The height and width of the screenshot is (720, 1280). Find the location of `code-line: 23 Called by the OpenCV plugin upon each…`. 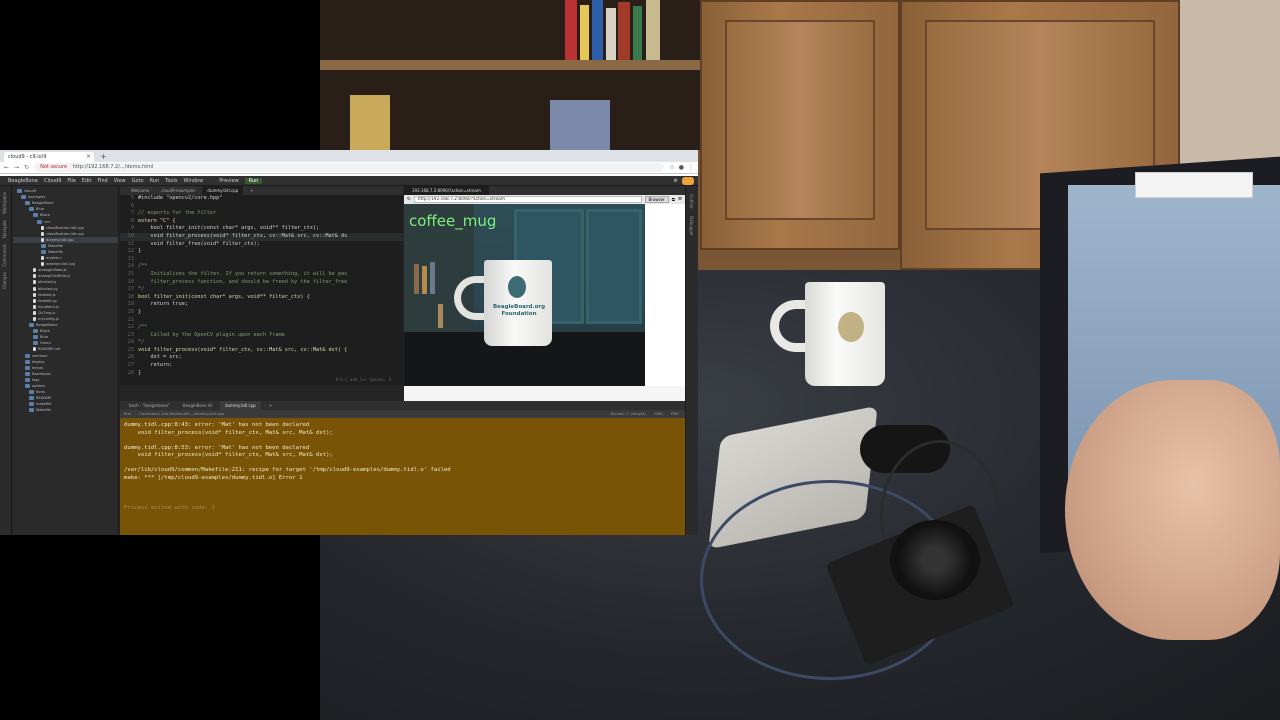

code-line: 23 Called by the OpenCV plugin upon each… is located at coordinates (261, 336).